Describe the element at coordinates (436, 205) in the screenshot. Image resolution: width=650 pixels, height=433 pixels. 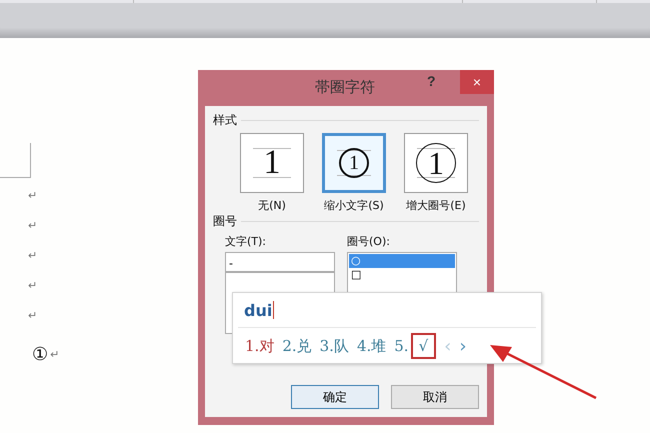
I see `option-label: 增大圈号(E)` at that location.